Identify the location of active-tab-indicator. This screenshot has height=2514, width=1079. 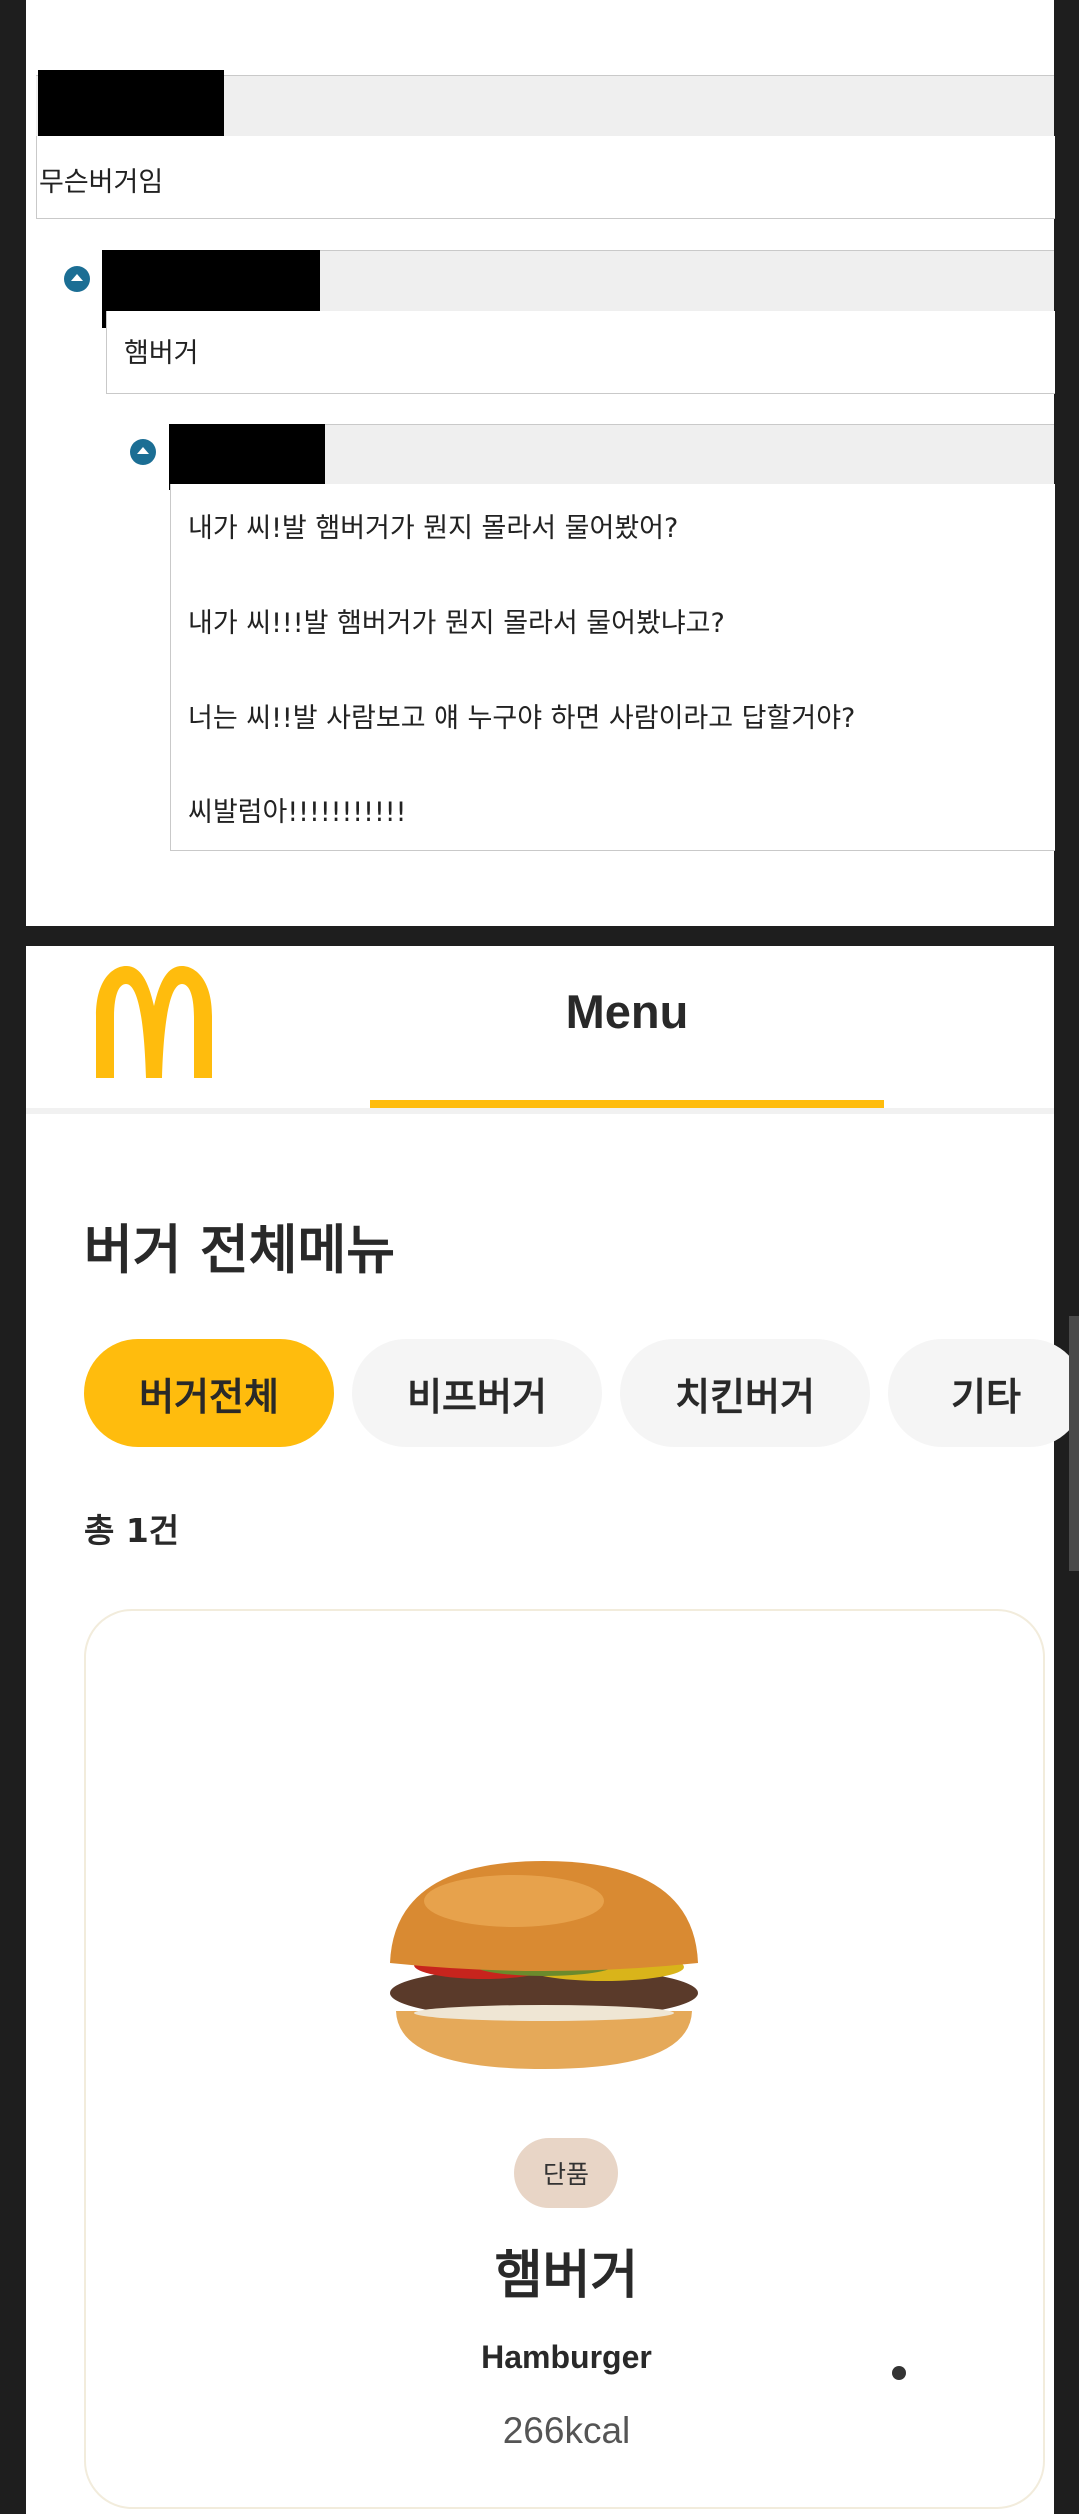
(627, 1104).